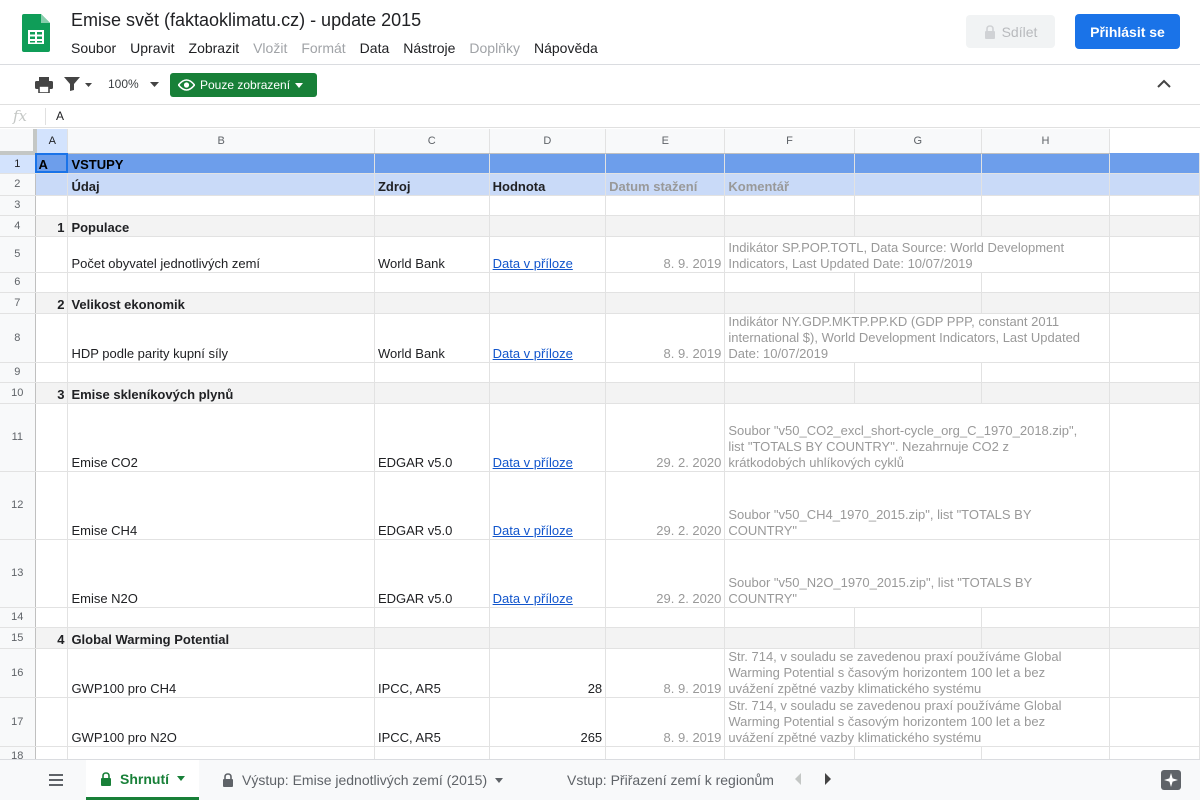 The width and height of the screenshot is (1200, 800). What do you see at coordinates (142, 780) in the screenshot?
I see `sheet-tab: Shrnutí` at bounding box center [142, 780].